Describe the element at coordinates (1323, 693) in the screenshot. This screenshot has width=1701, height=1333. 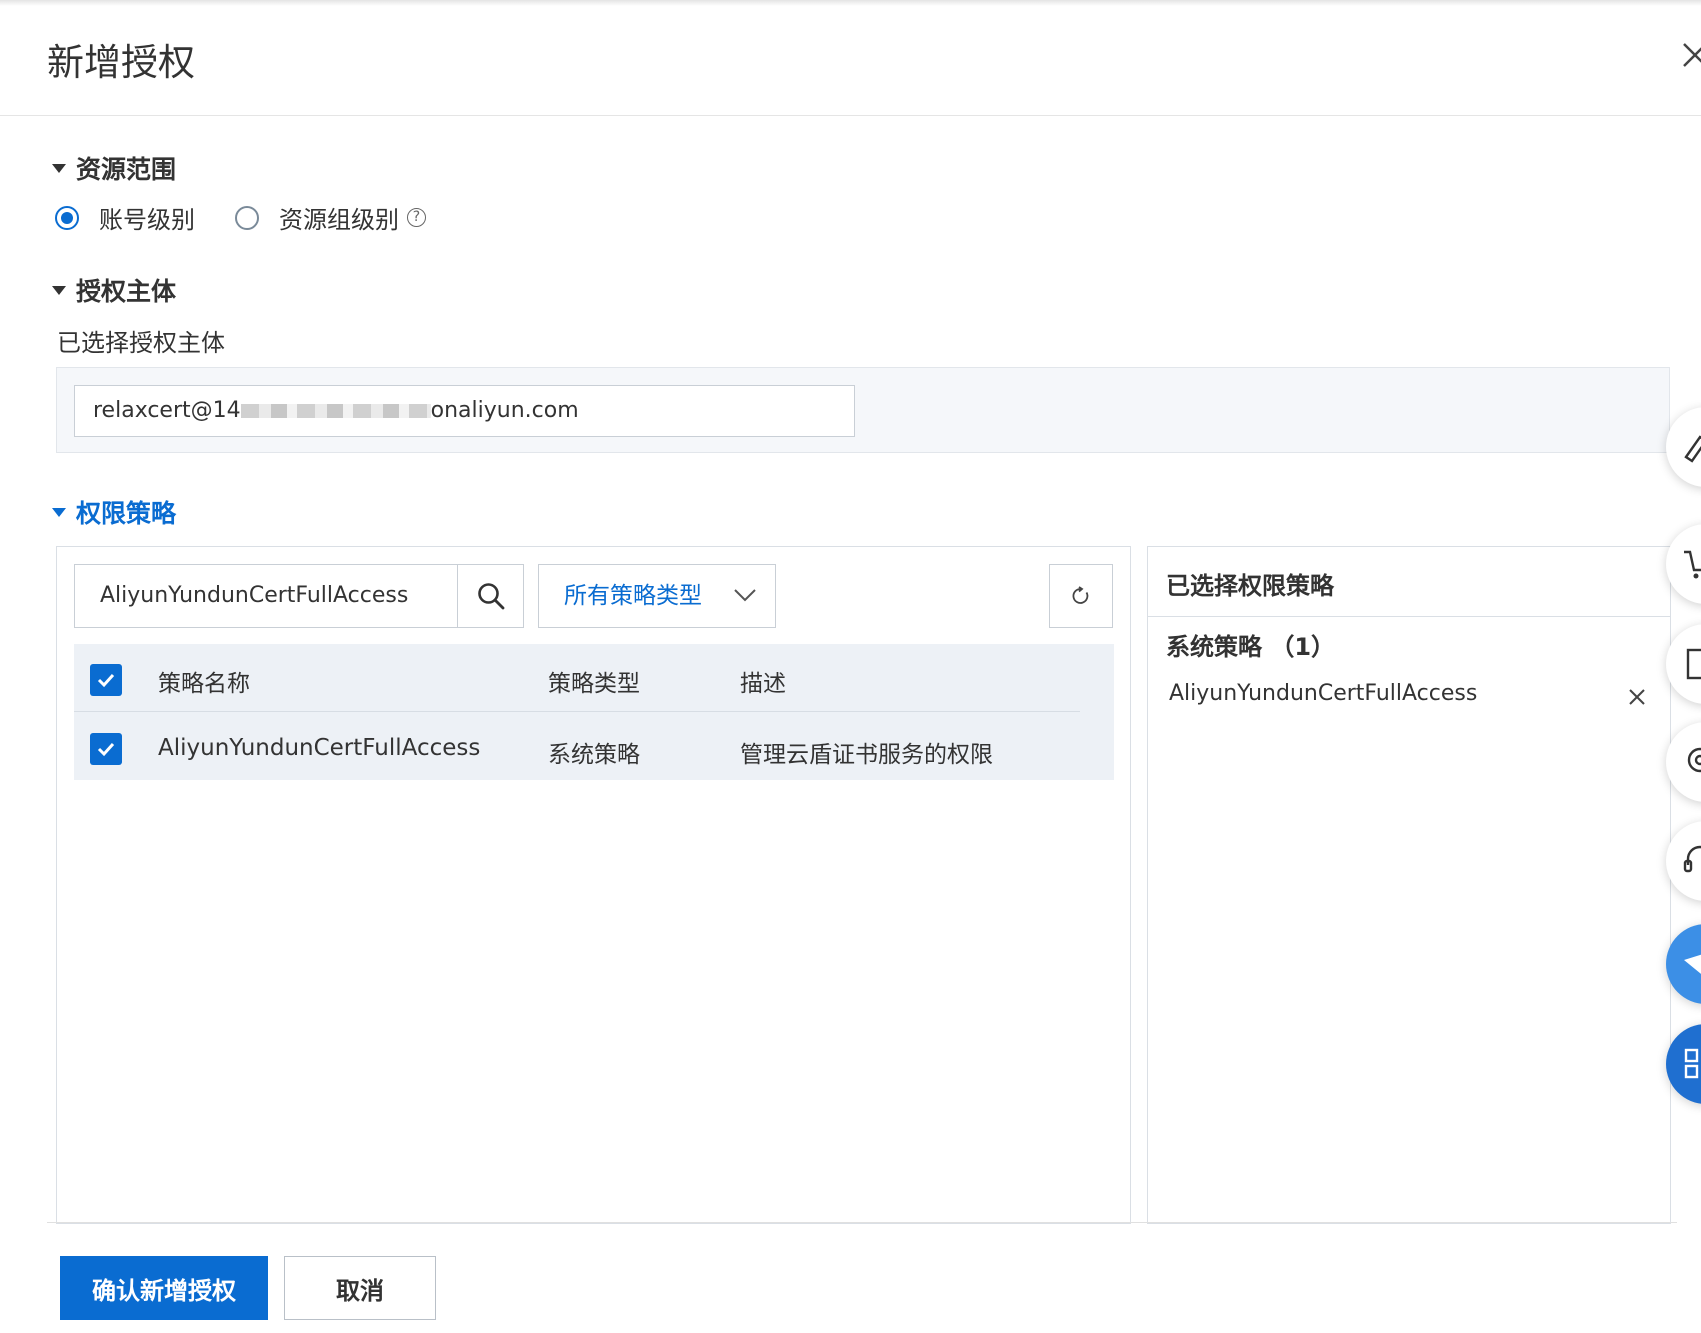
I see `selected-policy-item: AliyunYundunCertFullAccess` at that location.